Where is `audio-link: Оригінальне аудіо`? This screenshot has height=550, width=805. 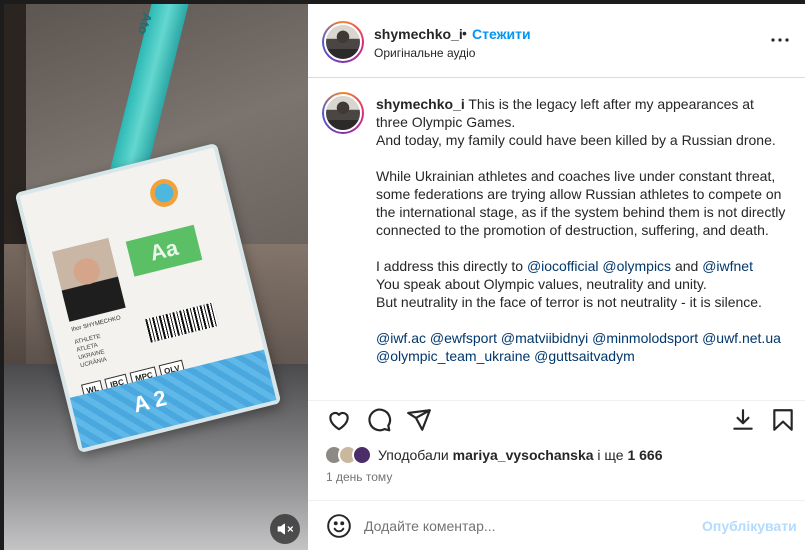 audio-link: Оригінальне аудіо is located at coordinates (424, 53).